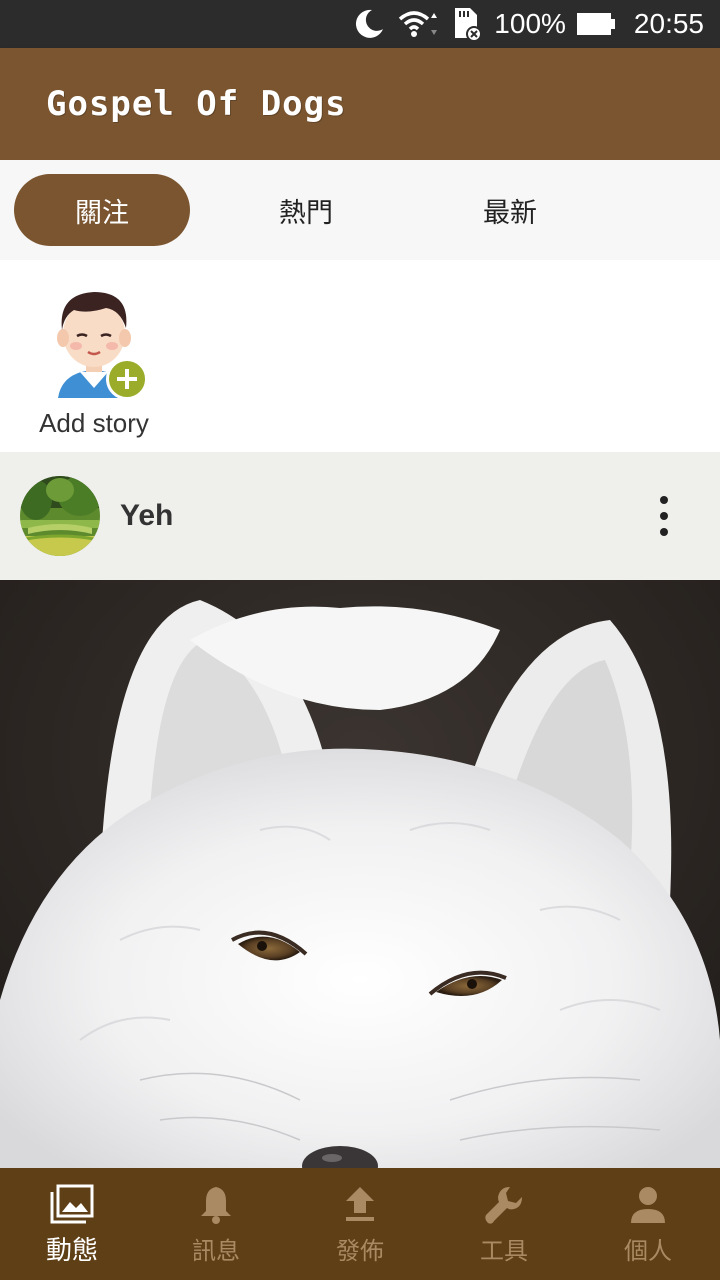  Describe the element at coordinates (127, 379) in the screenshot. I see `add-icon` at that location.